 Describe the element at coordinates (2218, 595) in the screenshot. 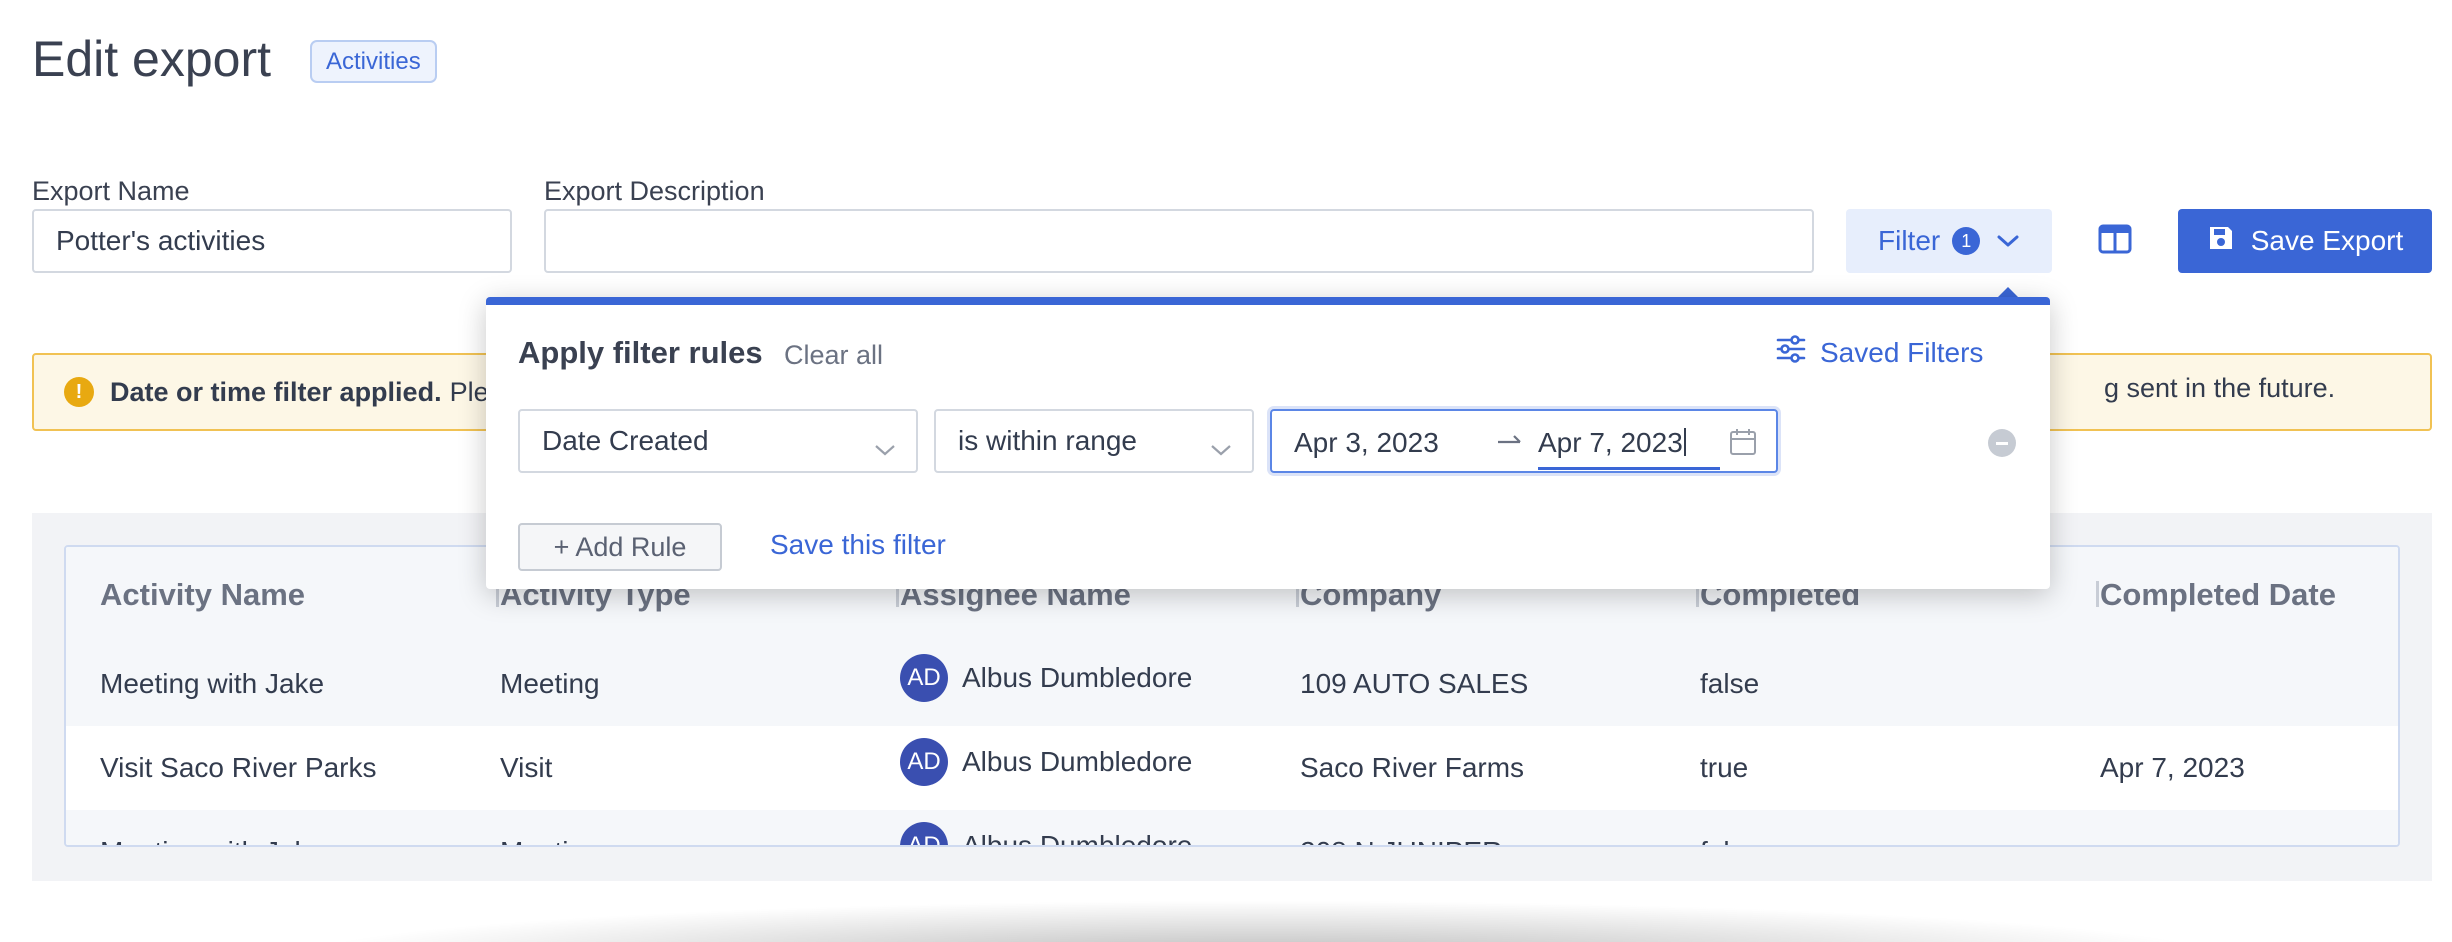

I see `column-header-completed-date: Completed Date` at that location.